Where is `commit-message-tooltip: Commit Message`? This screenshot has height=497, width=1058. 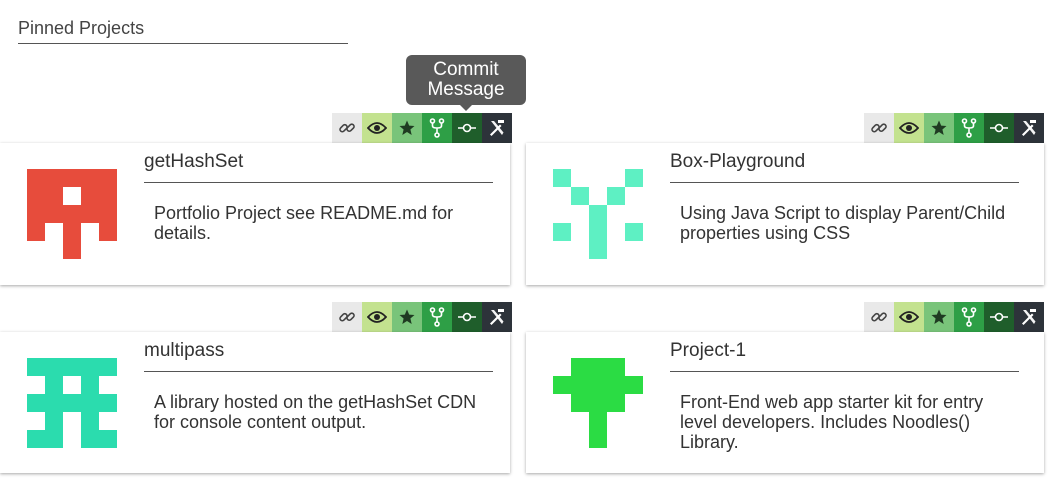
commit-message-tooltip: Commit Message is located at coordinates (466, 83).